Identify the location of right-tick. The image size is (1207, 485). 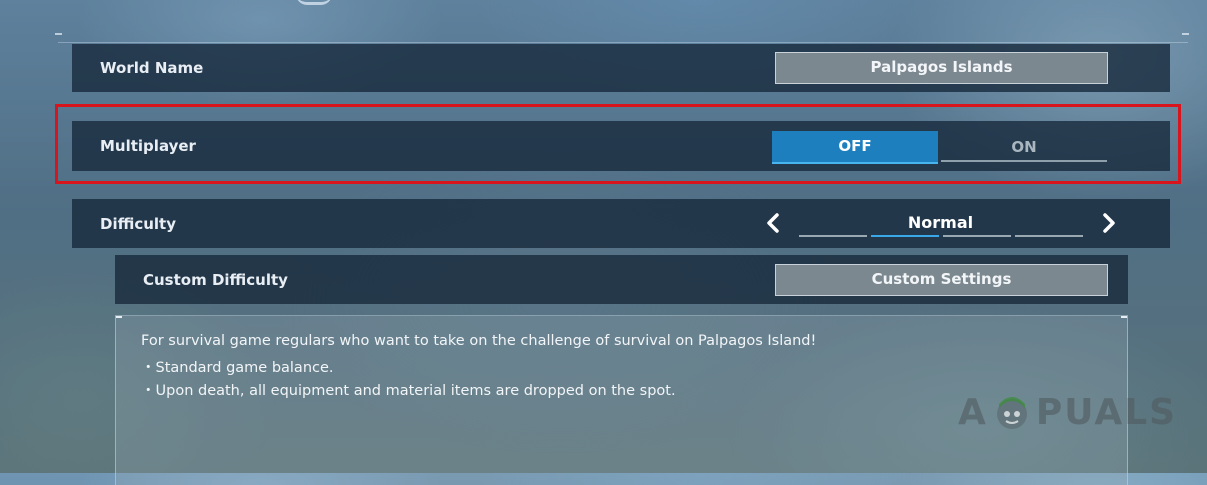
(1185, 34).